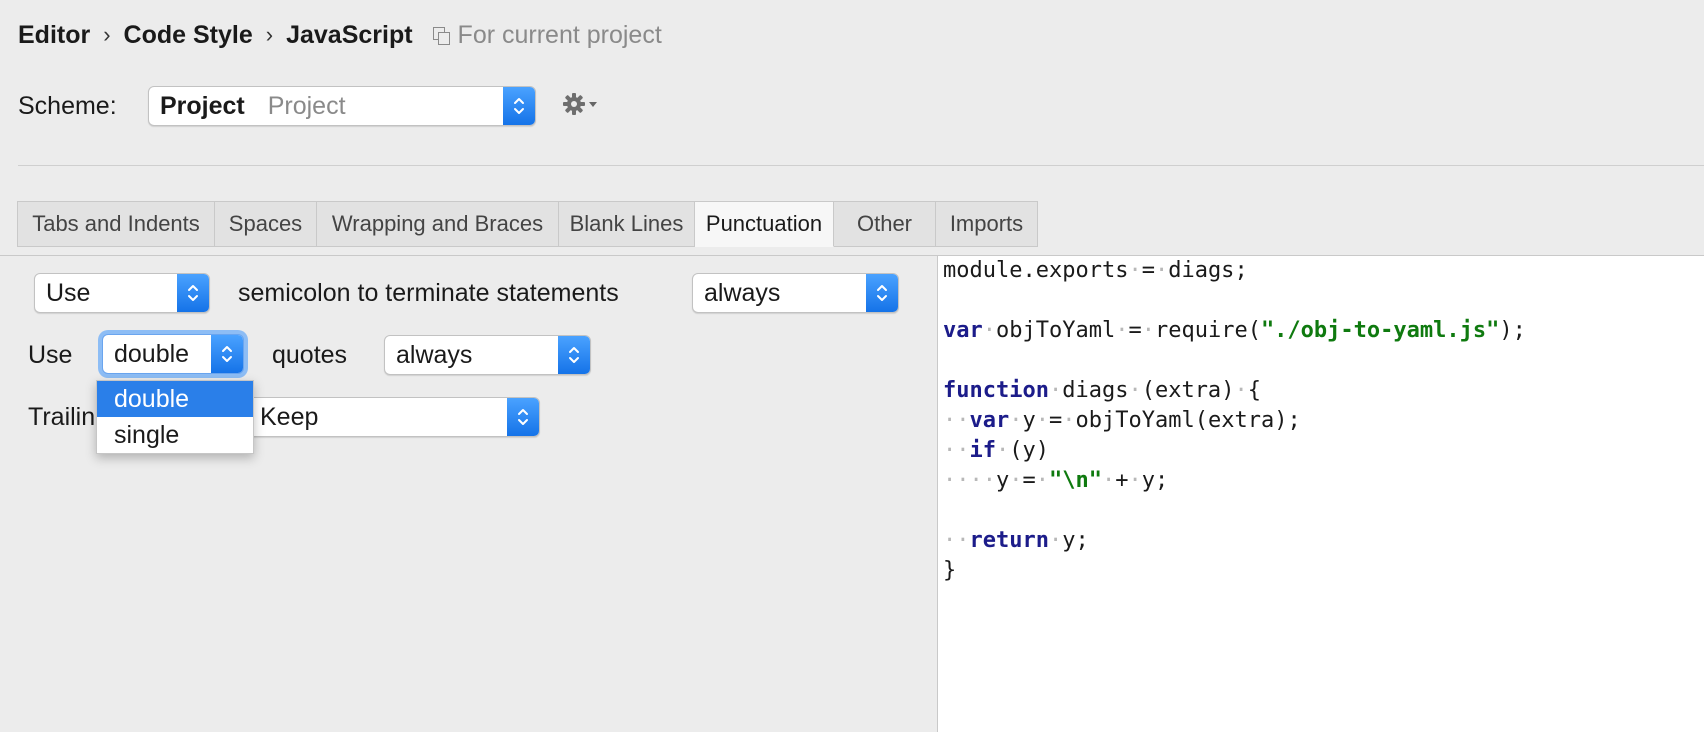 Image resolution: width=1704 pixels, height=732 pixels. I want to click on quotes-prefix-label: Use, so click(50, 355).